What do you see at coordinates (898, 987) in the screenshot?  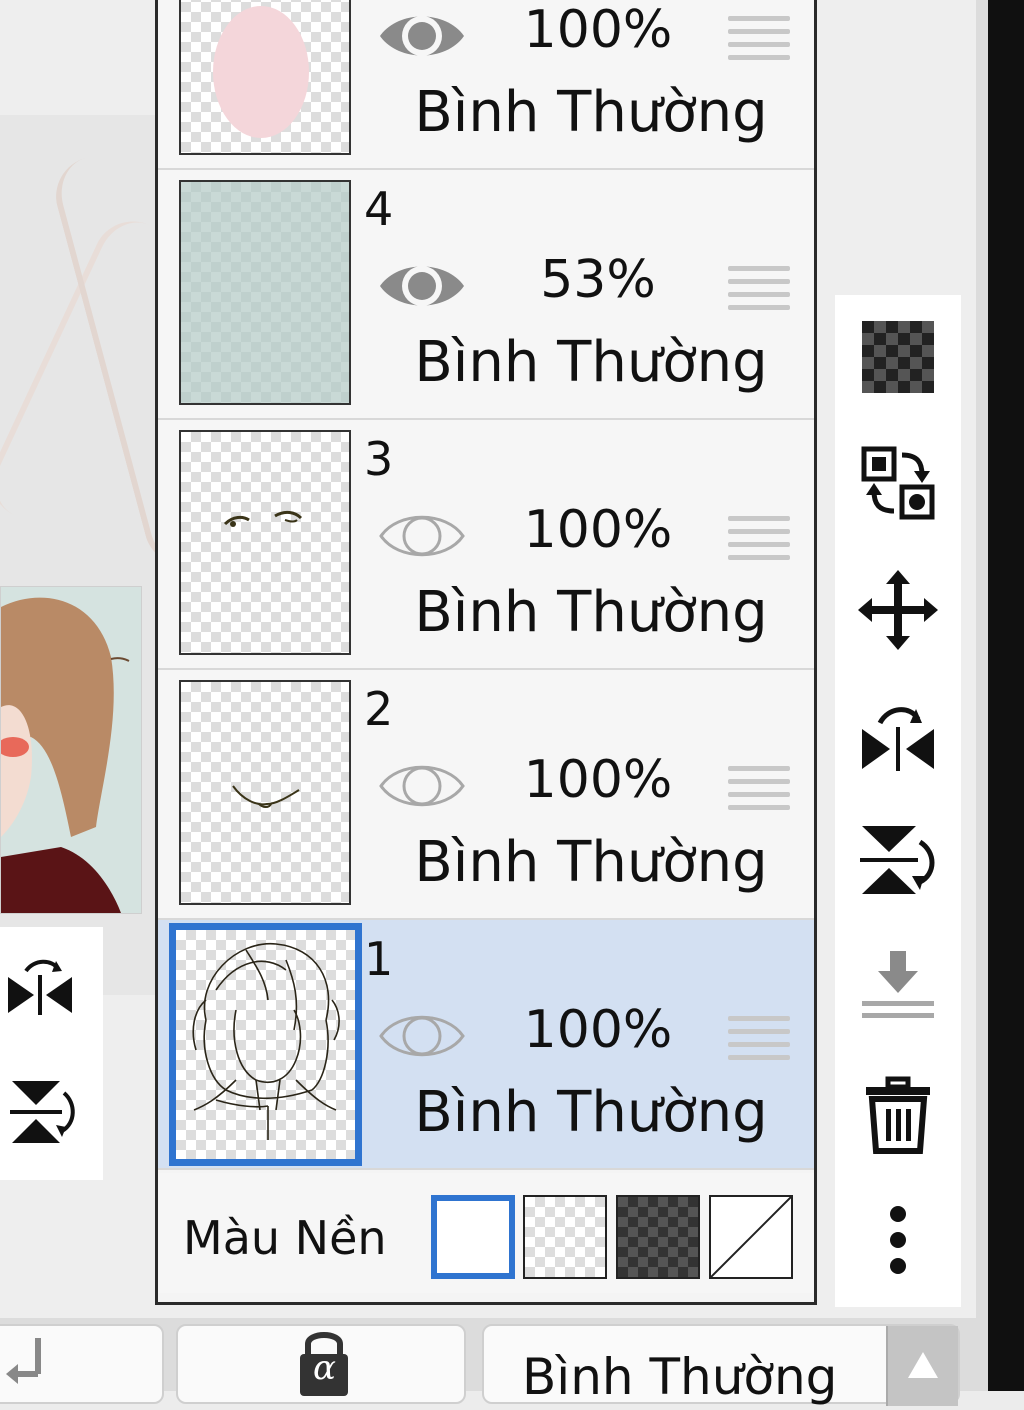 I see `merge-down-icon` at bounding box center [898, 987].